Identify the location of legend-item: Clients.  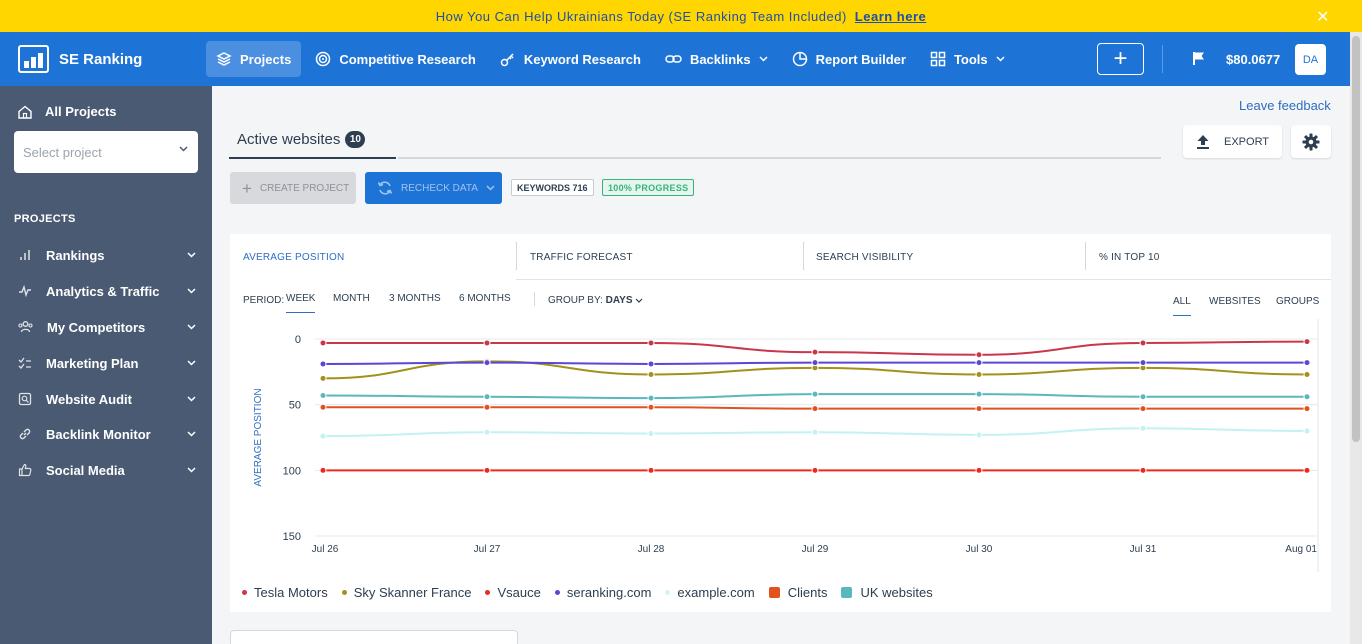
(798, 592).